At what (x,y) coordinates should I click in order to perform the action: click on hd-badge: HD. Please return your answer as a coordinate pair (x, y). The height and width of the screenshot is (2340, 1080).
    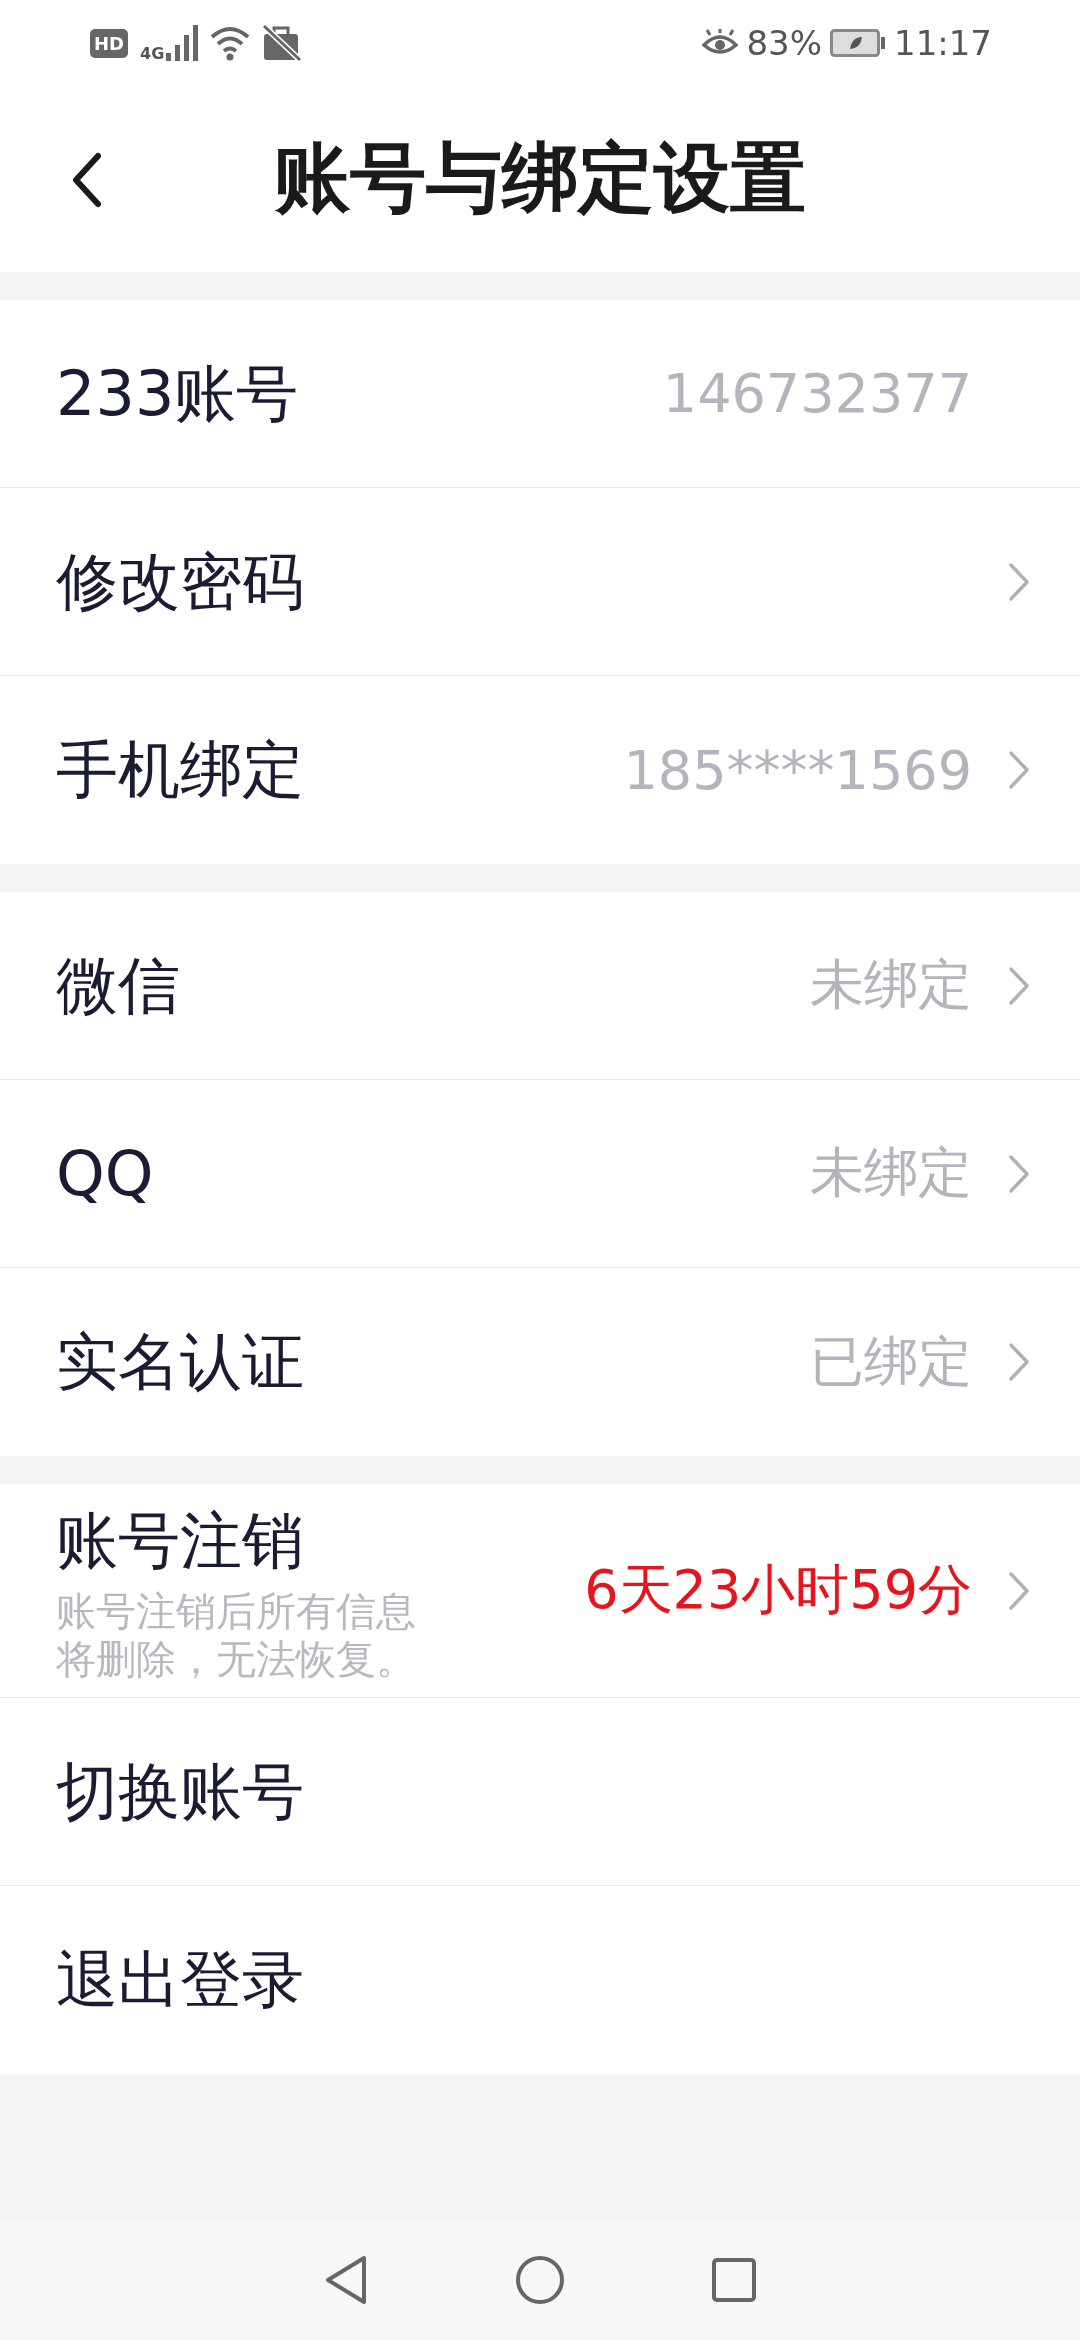
    Looking at the image, I should click on (109, 43).